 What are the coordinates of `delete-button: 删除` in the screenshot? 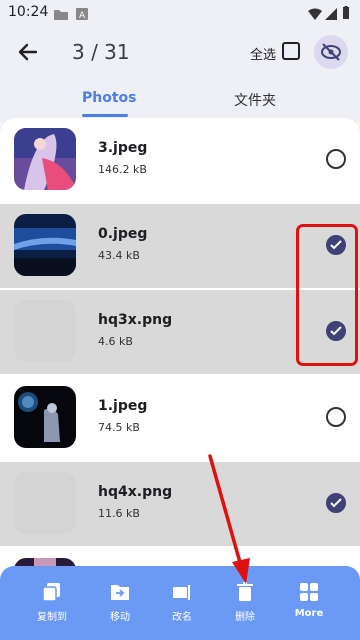 It's located at (245, 602).